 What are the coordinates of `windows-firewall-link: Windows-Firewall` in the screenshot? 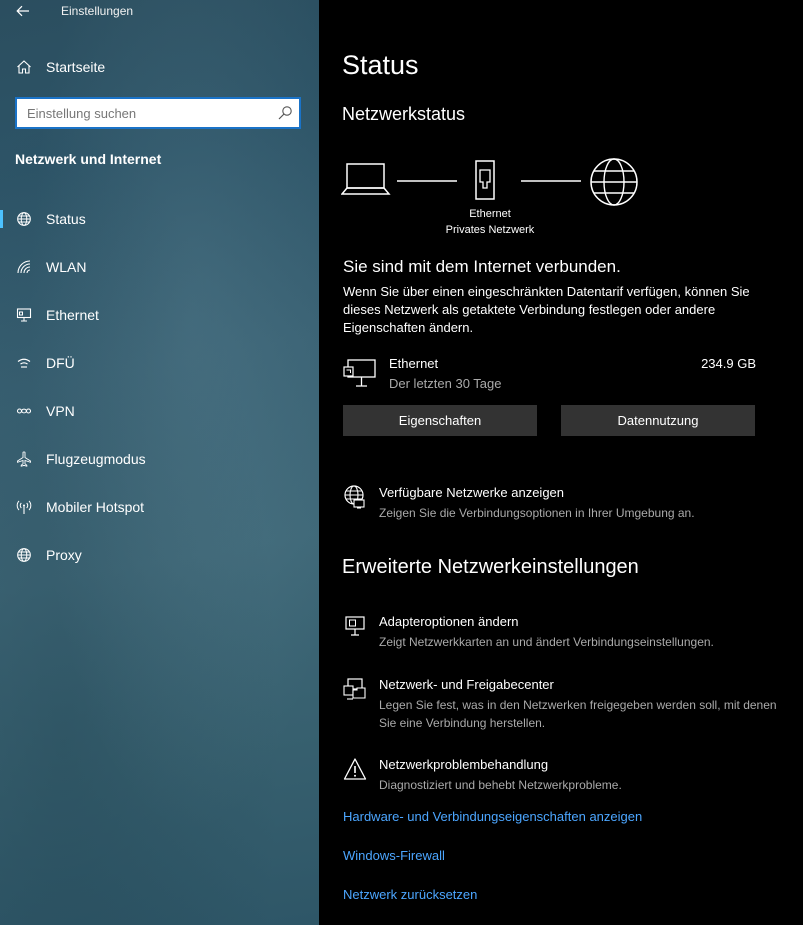 It's located at (394, 855).